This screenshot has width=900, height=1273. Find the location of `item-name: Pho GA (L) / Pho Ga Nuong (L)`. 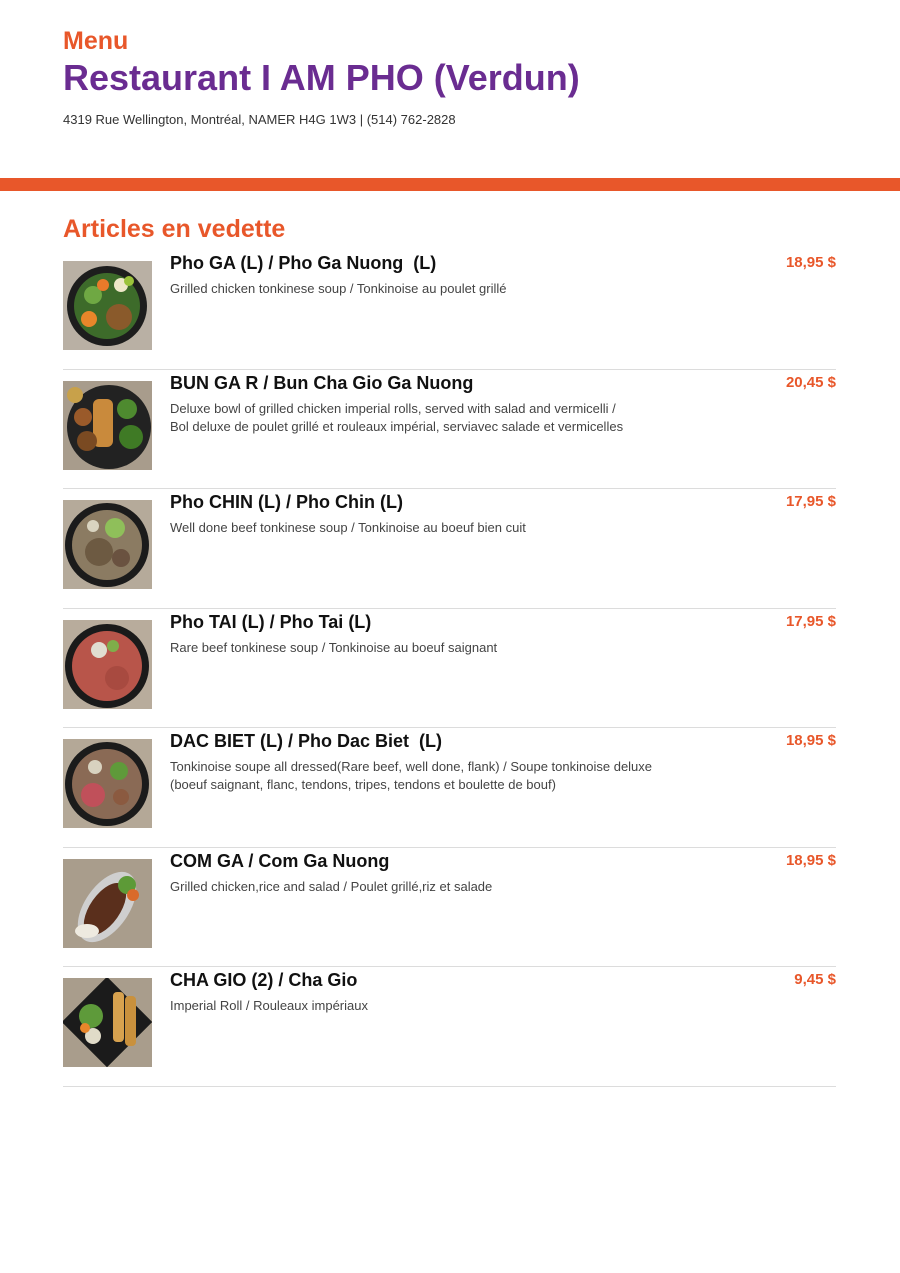

item-name: Pho GA (L) / Pho Ga Nuong (L) is located at coordinates (303, 263).